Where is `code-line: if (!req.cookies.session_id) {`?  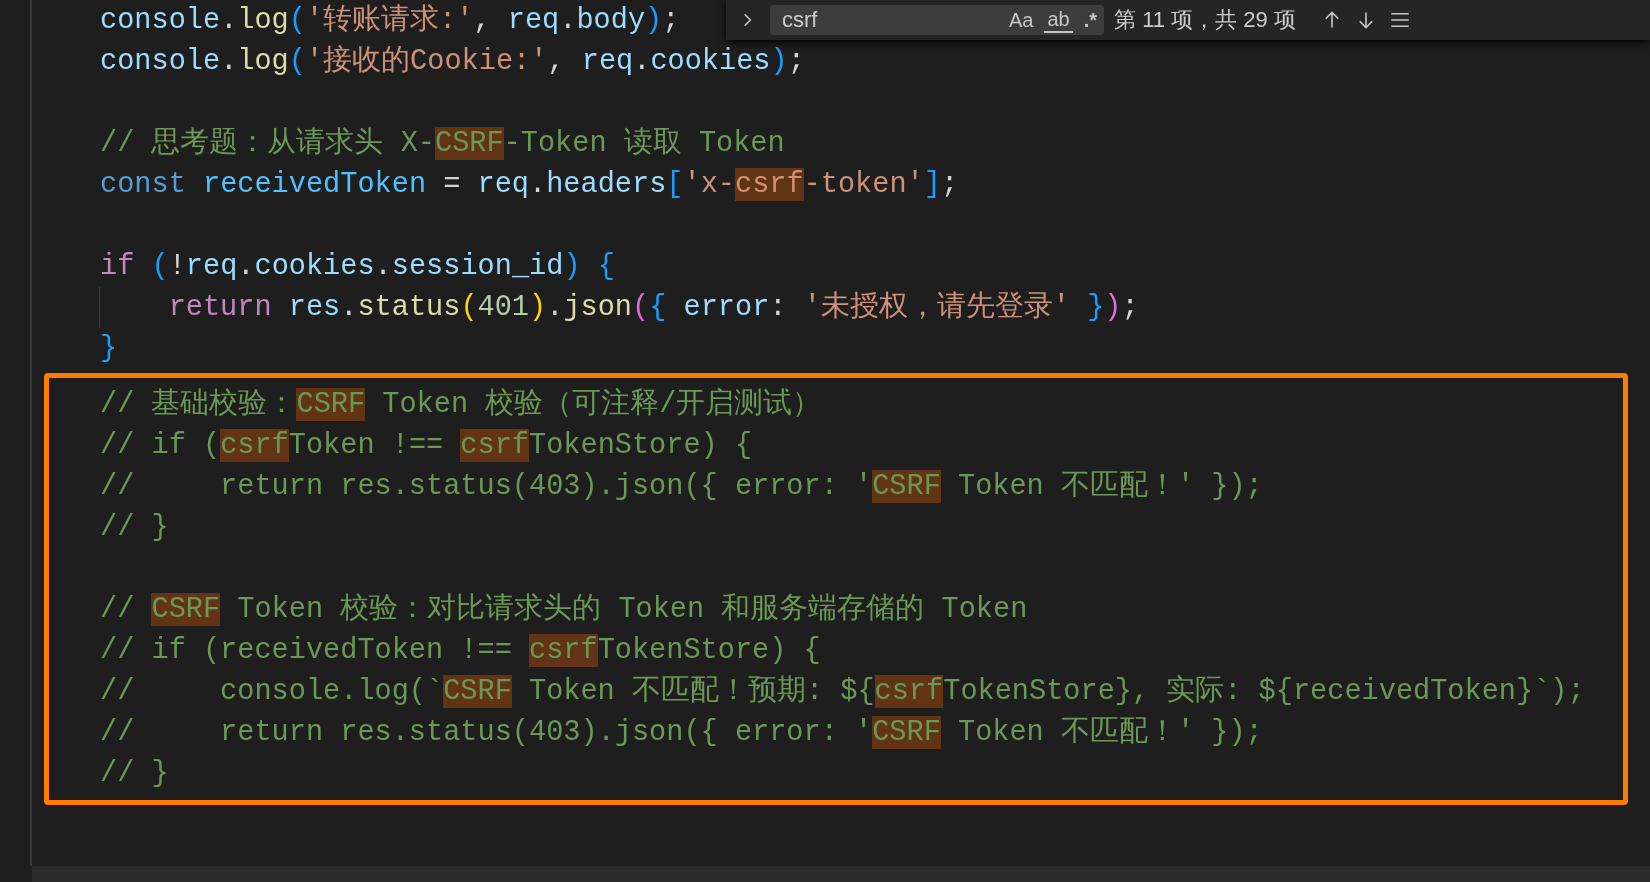 code-line: if (!req.cookies.session_id) { is located at coordinates (357, 267).